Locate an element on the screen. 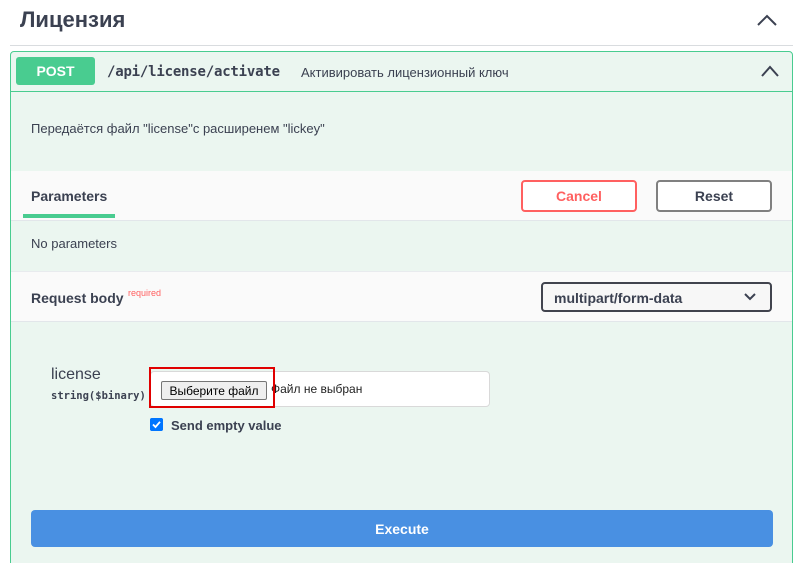 The height and width of the screenshot is (563, 803). reset-button: Reset is located at coordinates (714, 196).